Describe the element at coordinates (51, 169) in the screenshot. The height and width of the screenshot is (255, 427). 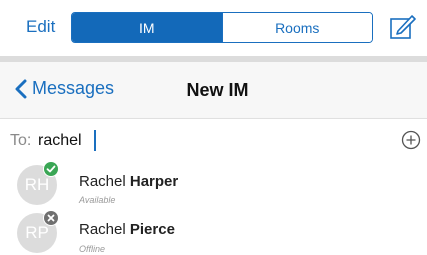
I see `available-status-icon` at that location.